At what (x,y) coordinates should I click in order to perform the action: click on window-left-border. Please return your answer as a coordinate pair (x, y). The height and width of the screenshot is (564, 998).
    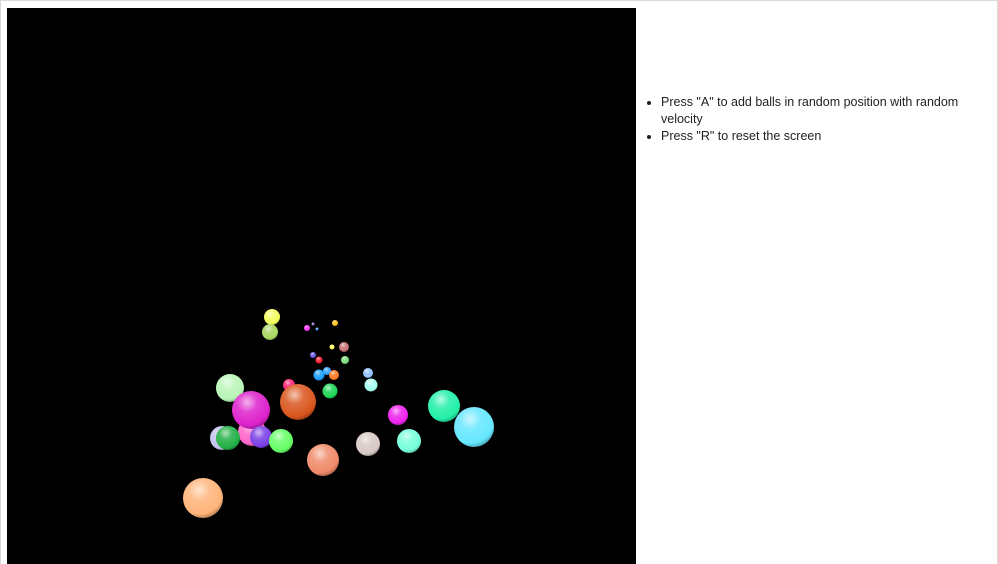
    Looking at the image, I should click on (0, 282).